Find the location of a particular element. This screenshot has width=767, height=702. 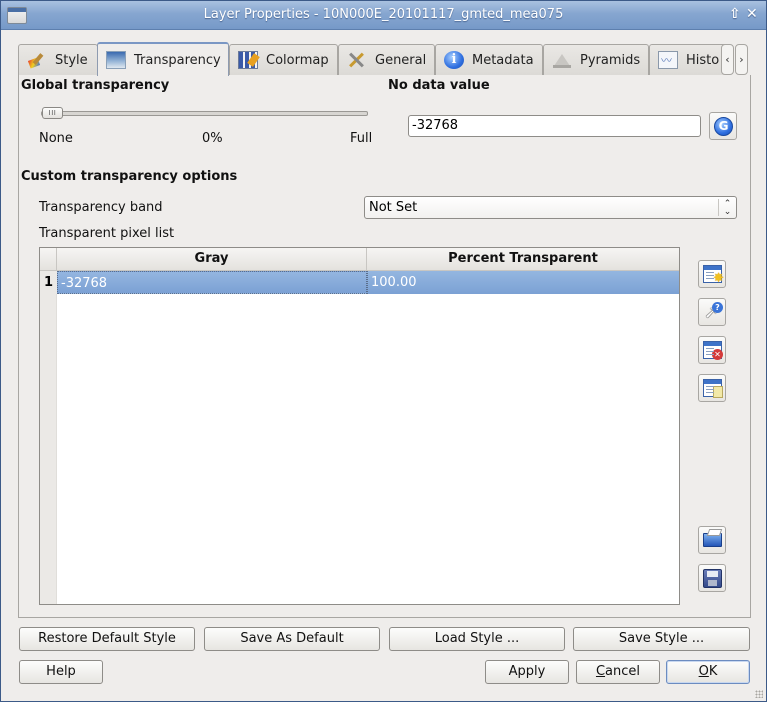

tab-pyramids: Pyramids is located at coordinates (596, 59).